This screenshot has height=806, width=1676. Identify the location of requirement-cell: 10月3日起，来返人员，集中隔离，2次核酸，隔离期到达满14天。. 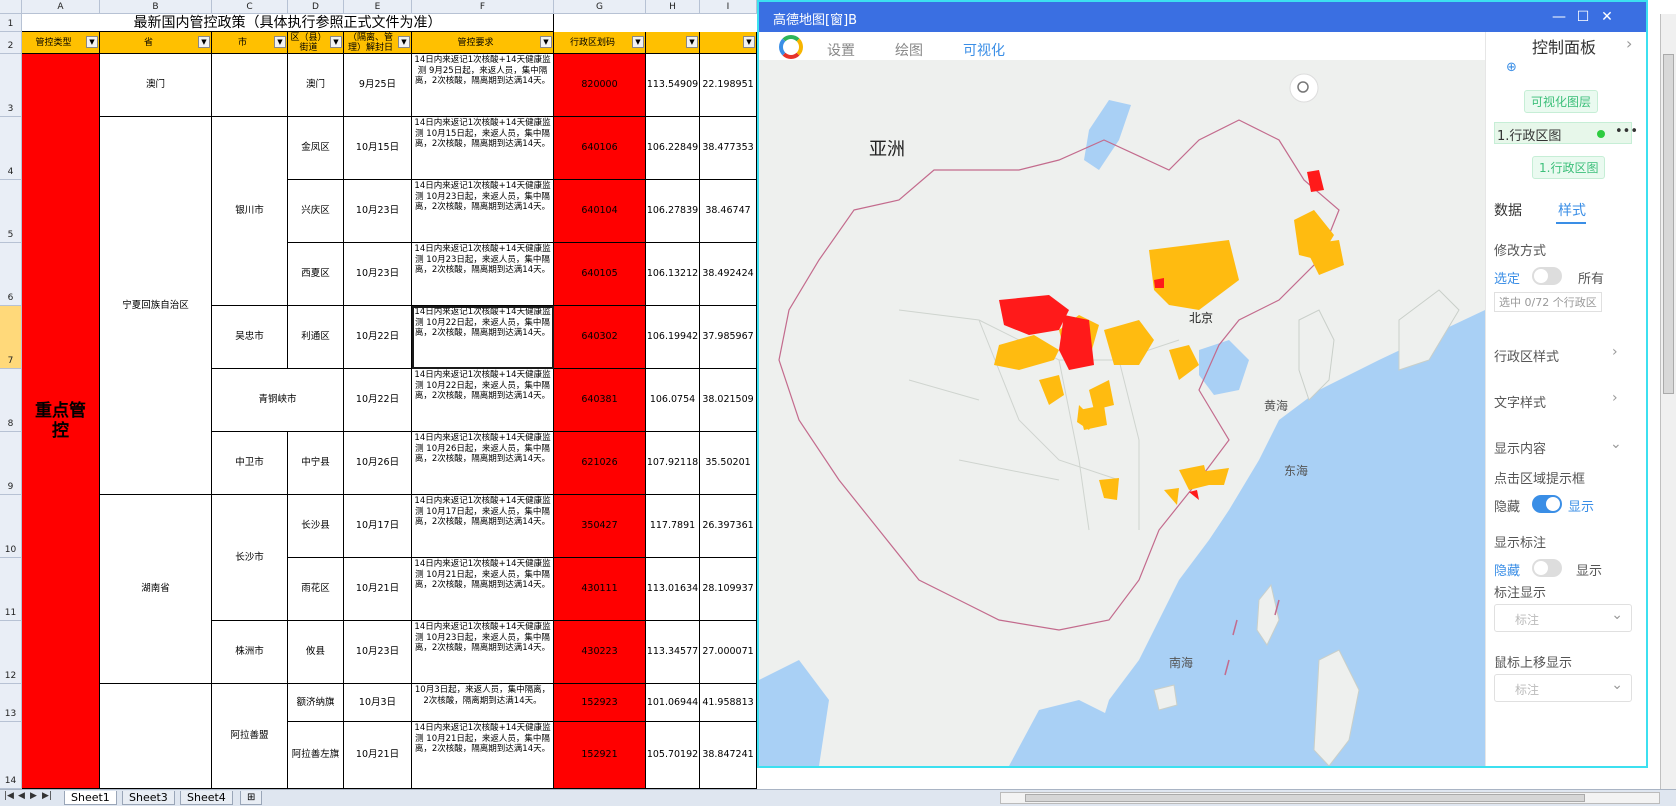
(483, 703).